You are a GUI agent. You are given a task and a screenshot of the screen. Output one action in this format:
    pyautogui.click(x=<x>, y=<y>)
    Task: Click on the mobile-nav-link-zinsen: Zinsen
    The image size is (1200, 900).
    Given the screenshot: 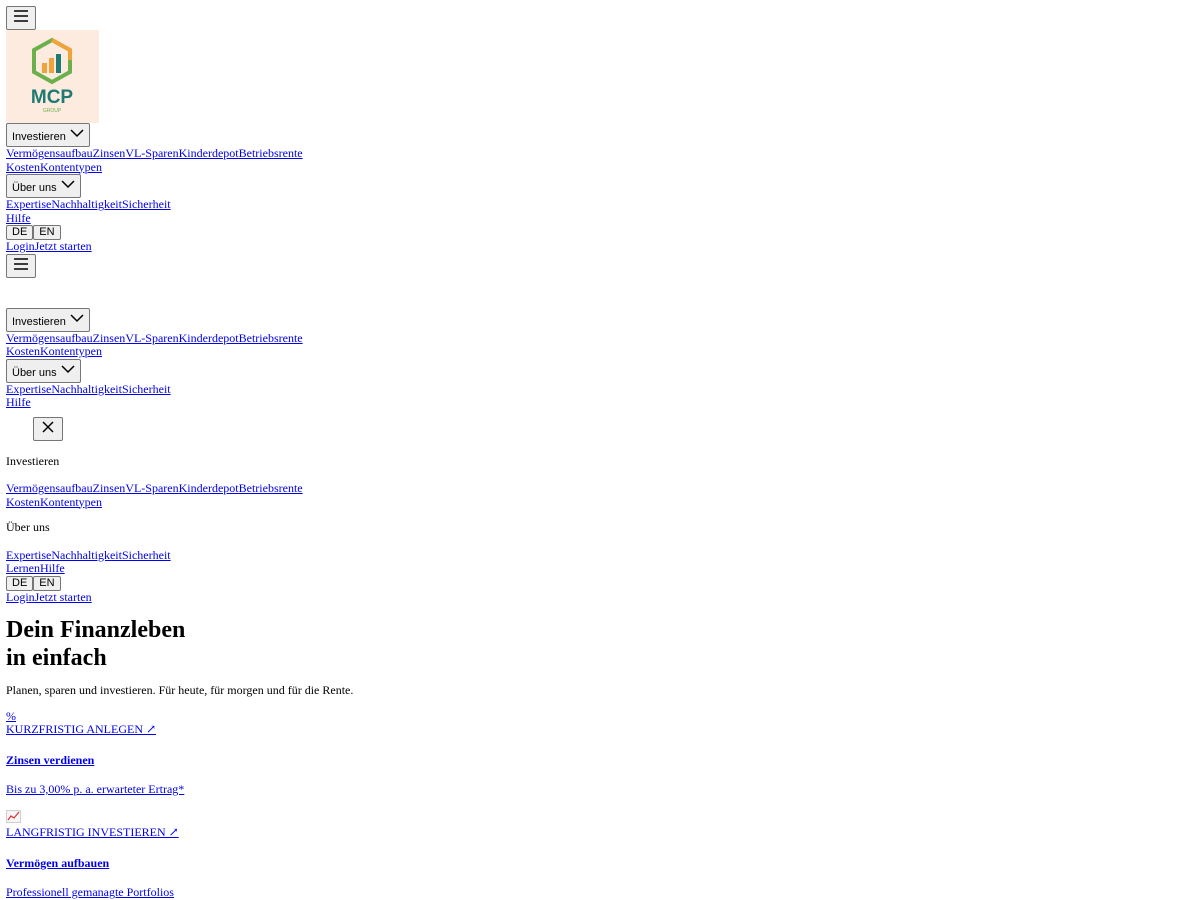 What is the action you would take?
    pyautogui.click(x=109, y=338)
    